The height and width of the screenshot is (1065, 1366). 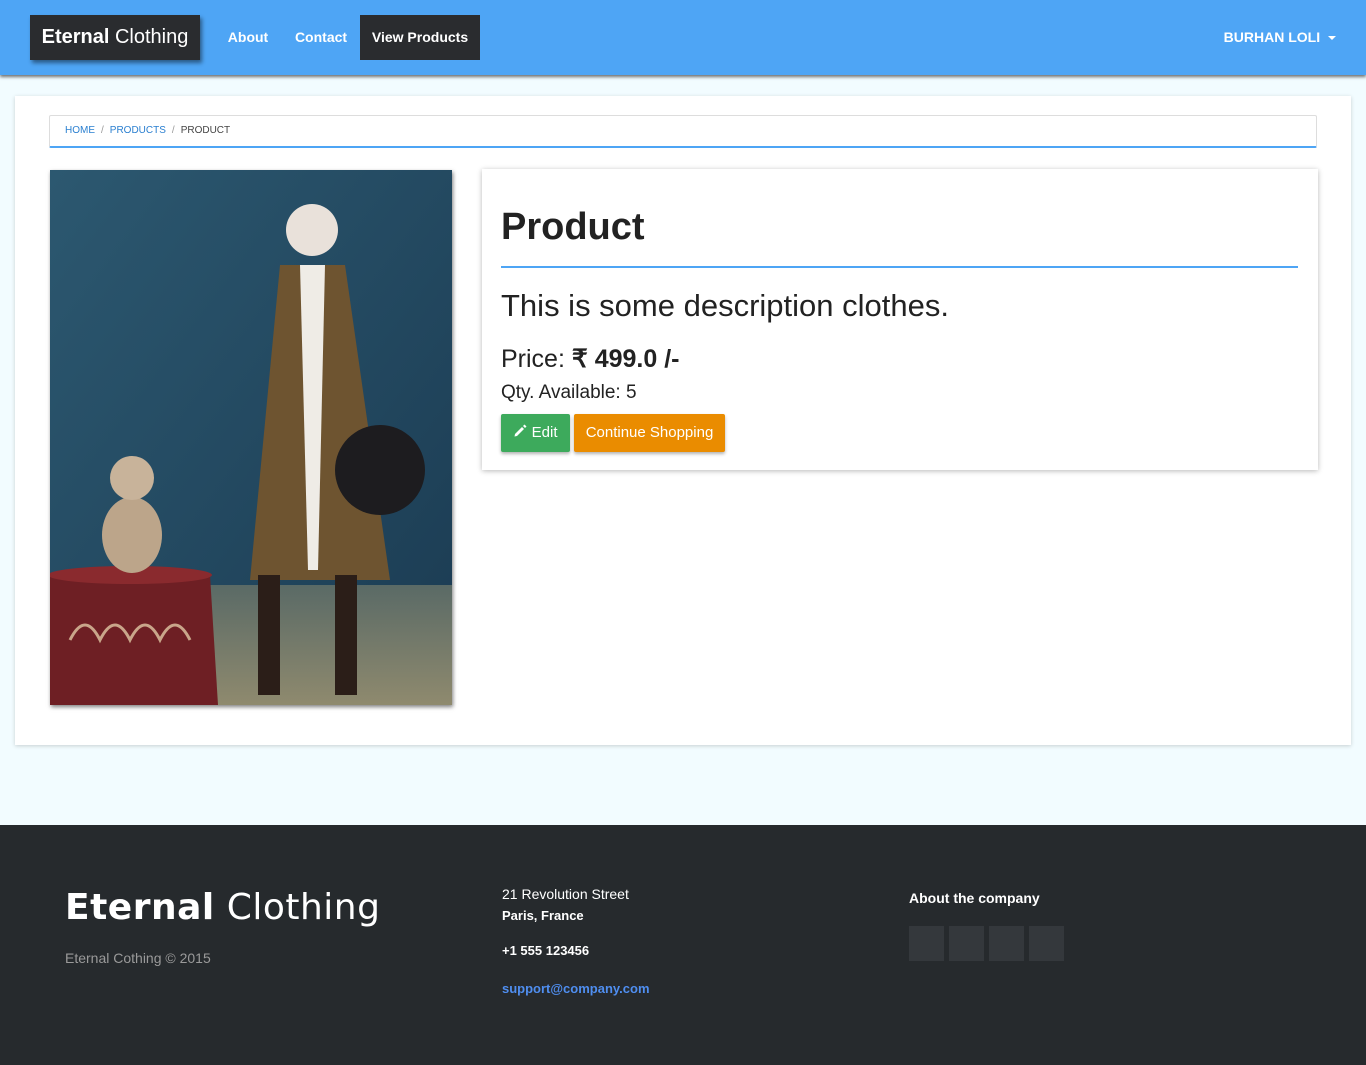 What do you see at coordinates (533, 359) in the screenshot?
I see `price-label: Price:` at bounding box center [533, 359].